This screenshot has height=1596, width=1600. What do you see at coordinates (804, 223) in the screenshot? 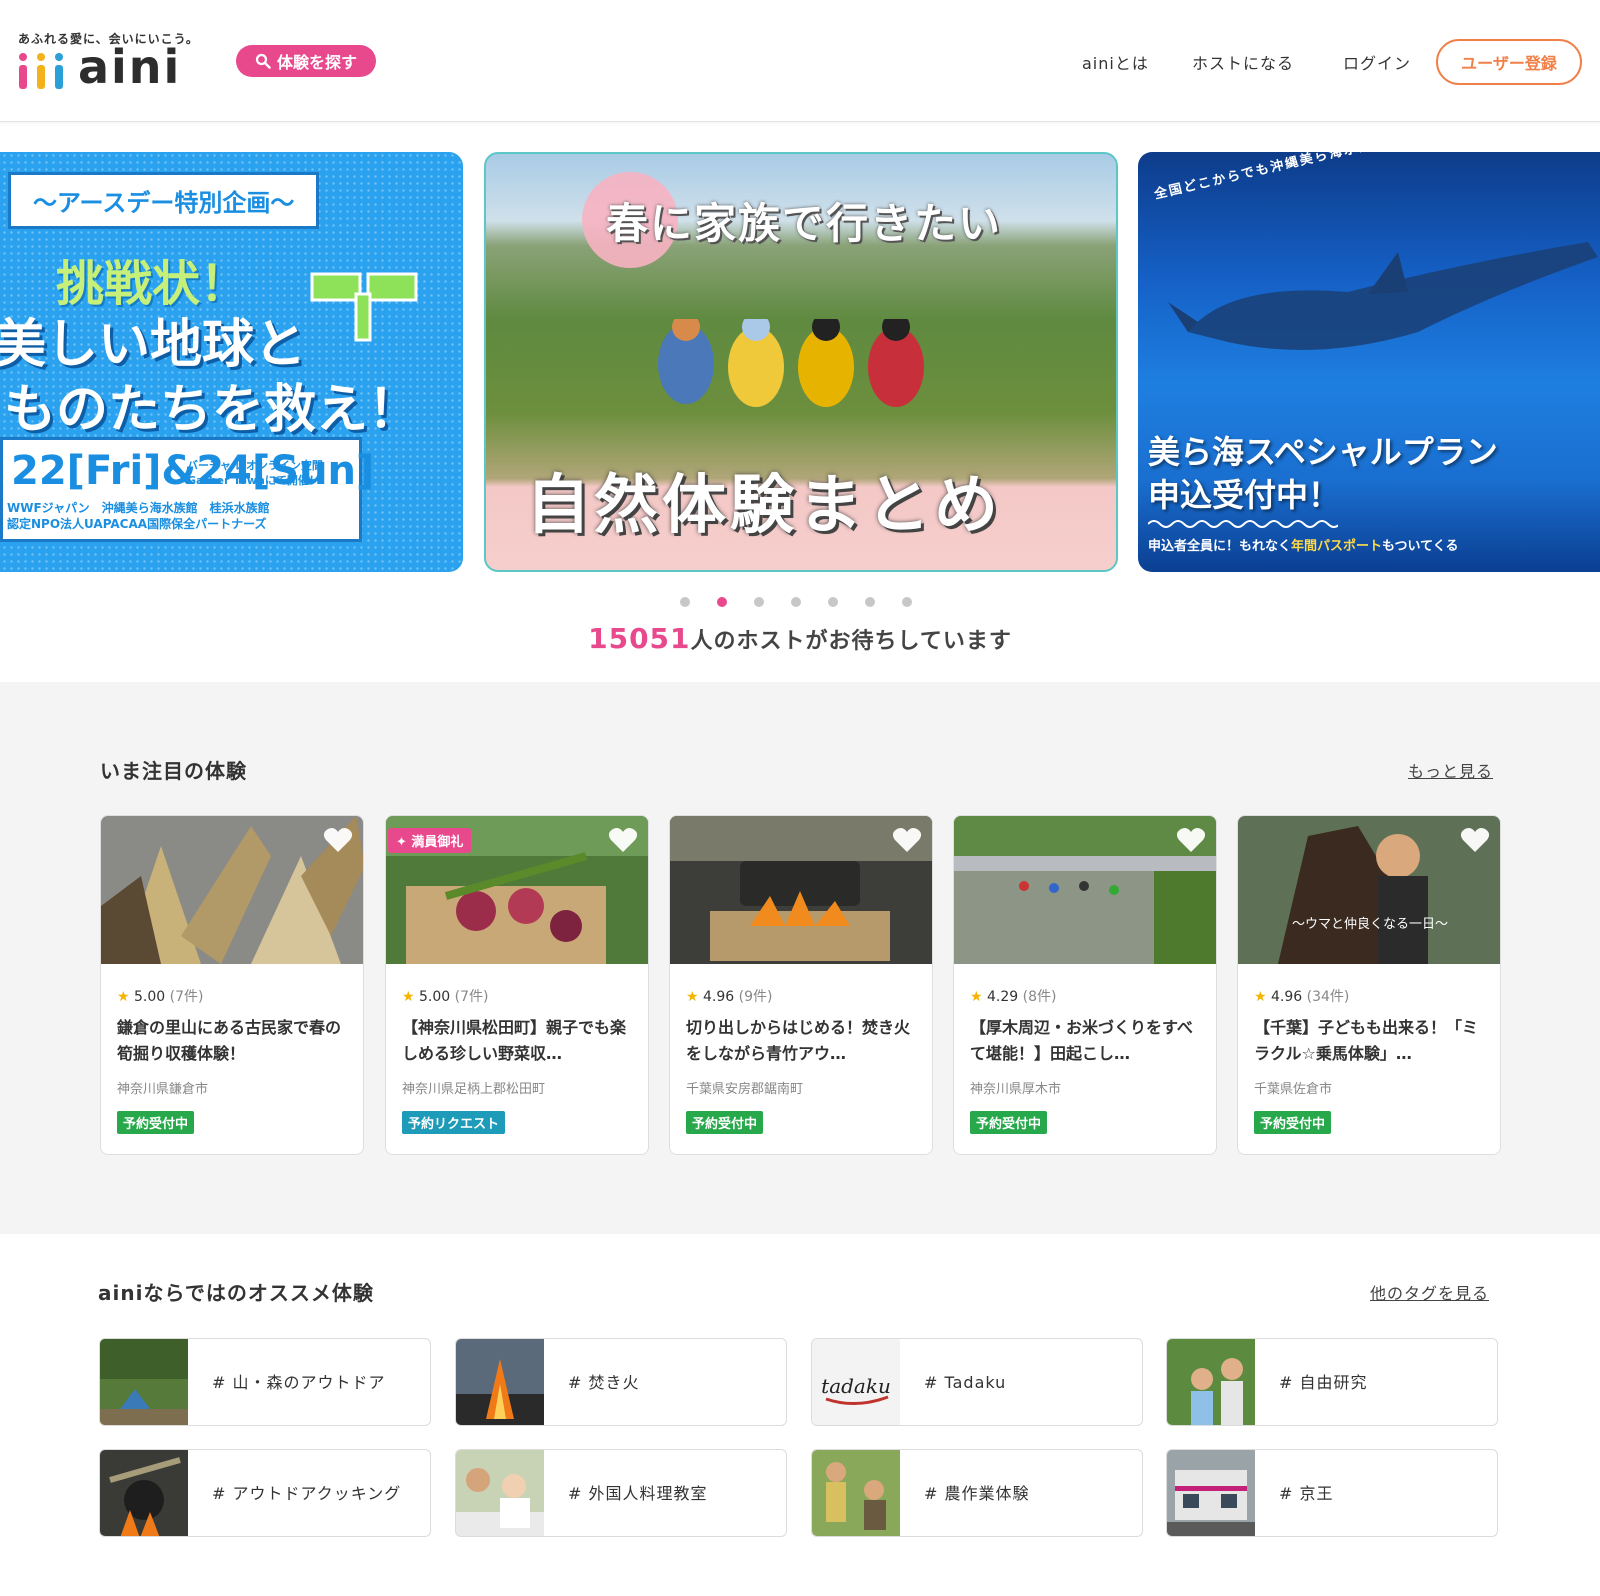
I see `slide-title: 春に家族で行きたい` at bounding box center [804, 223].